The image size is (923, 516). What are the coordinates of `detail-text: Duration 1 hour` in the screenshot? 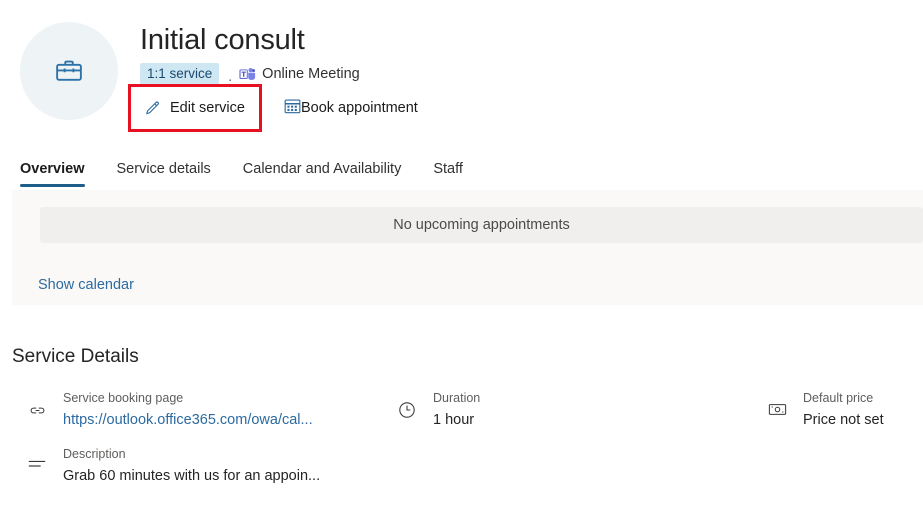 It's located at (456, 410).